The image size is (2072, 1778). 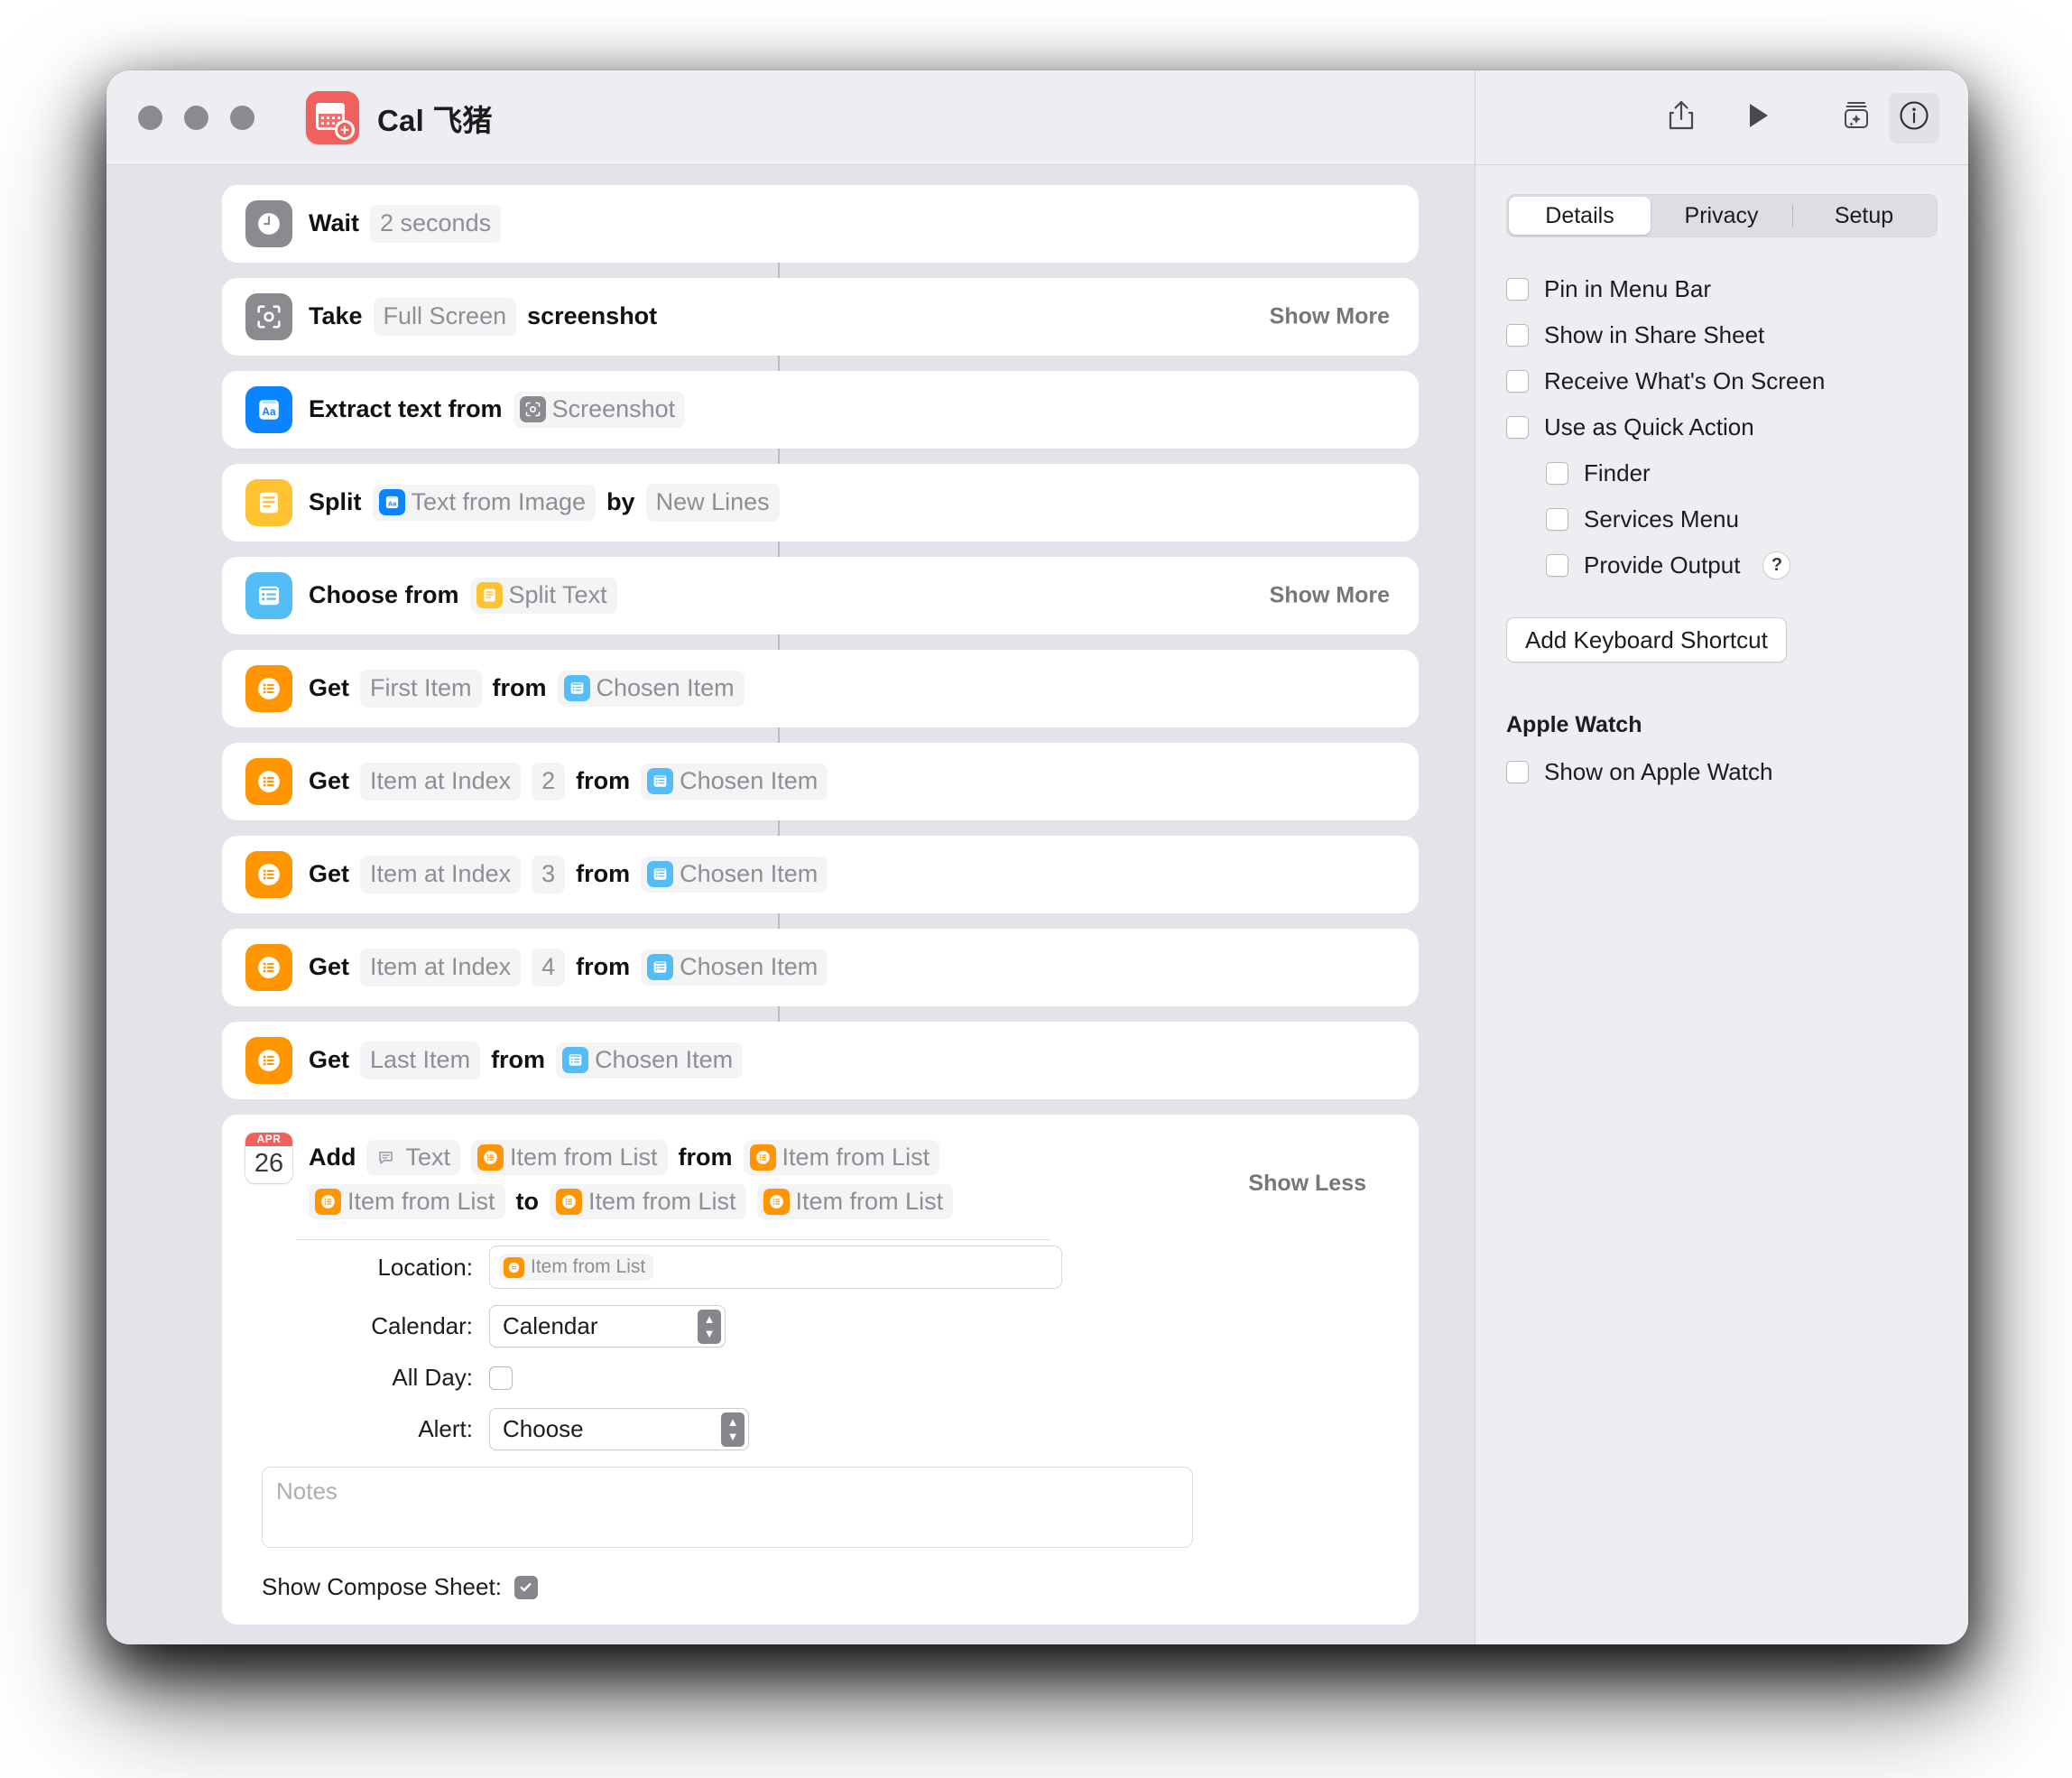 What do you see at coordinates (1661, 518) in the screenshot?
I see `option-label: Services Menu` at bounding box center [1661, 518].